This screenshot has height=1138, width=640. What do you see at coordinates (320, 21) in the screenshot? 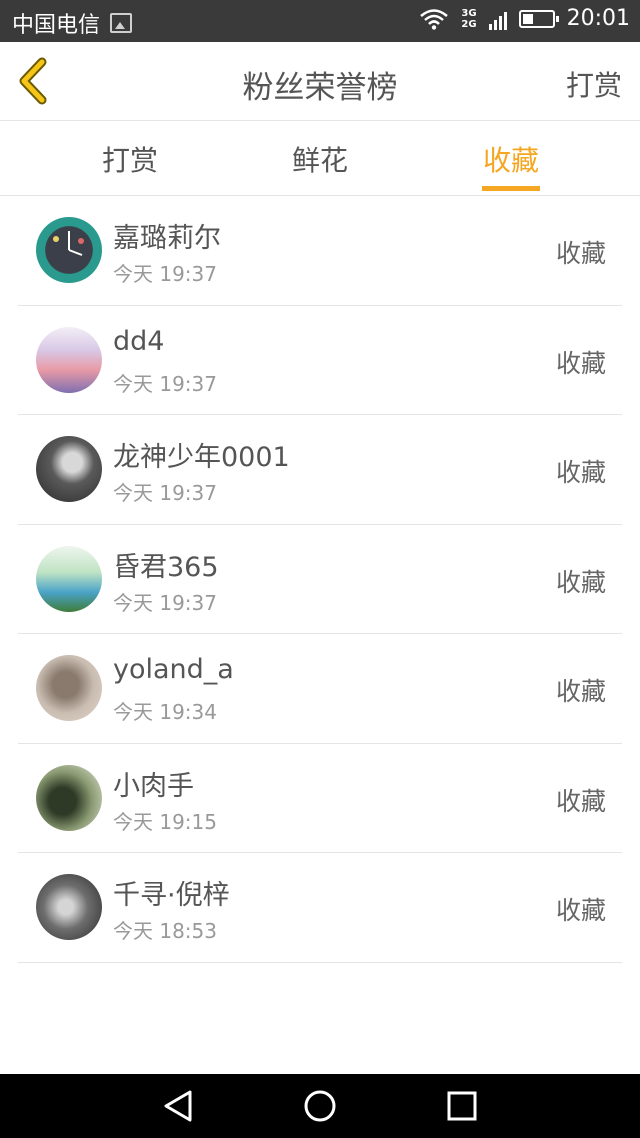
I see `status-bar: 中国电信 3G 2G 20:01` at bounding box center [320, 21].